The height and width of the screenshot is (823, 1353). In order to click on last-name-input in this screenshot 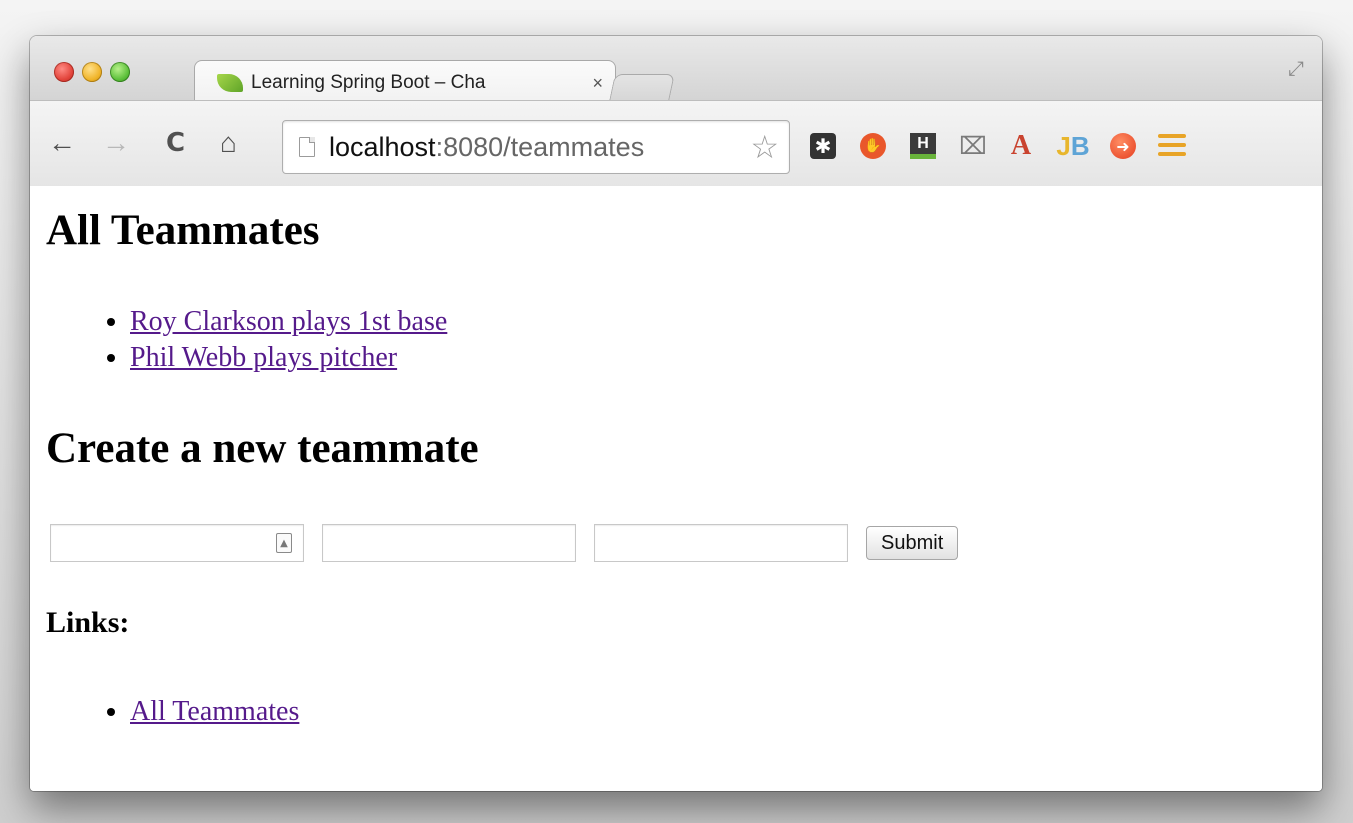, I will do `click(449, 543)`.